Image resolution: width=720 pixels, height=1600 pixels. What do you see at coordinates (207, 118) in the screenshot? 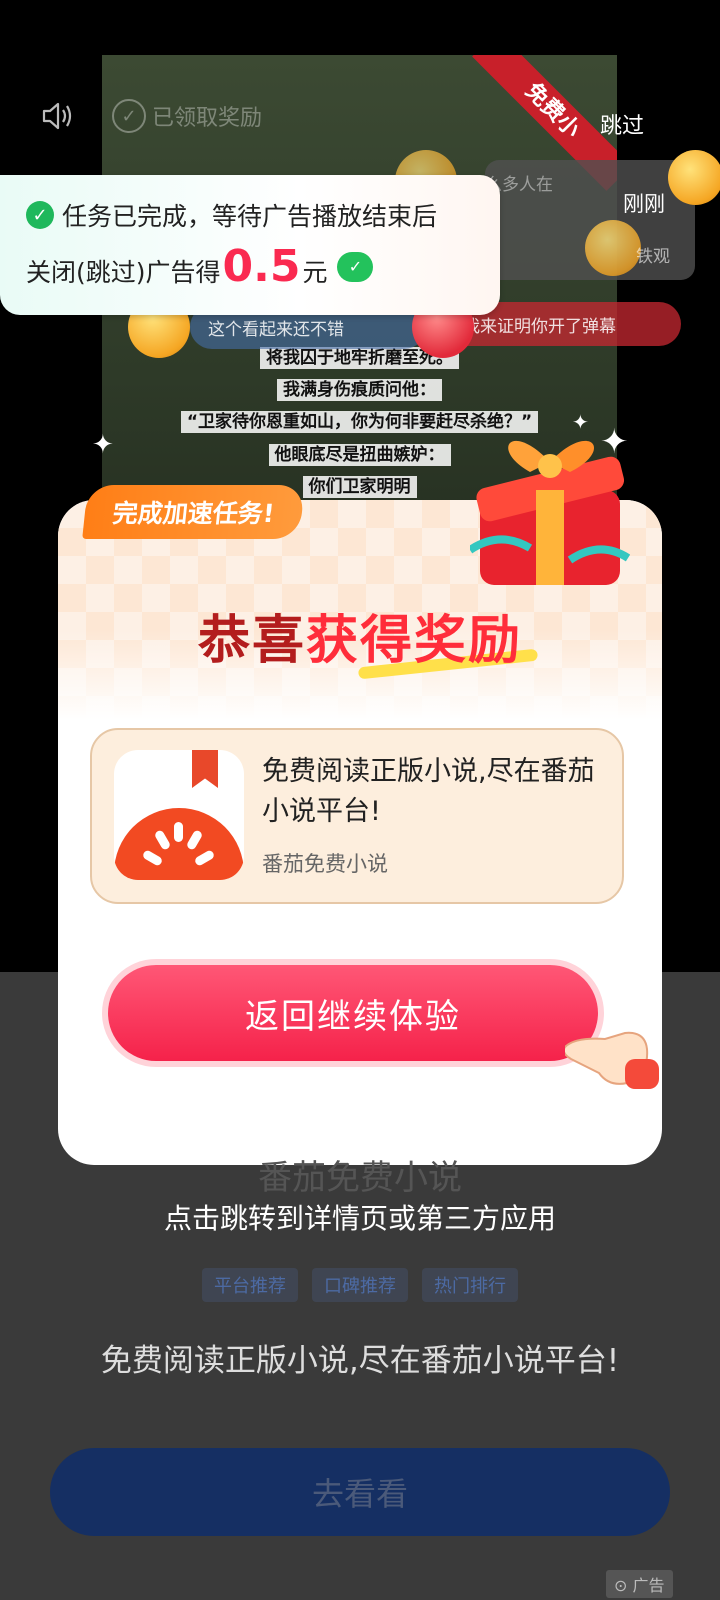
I see `reward-claimed-label: 已领取奖励` at bounding box center [207, 118].